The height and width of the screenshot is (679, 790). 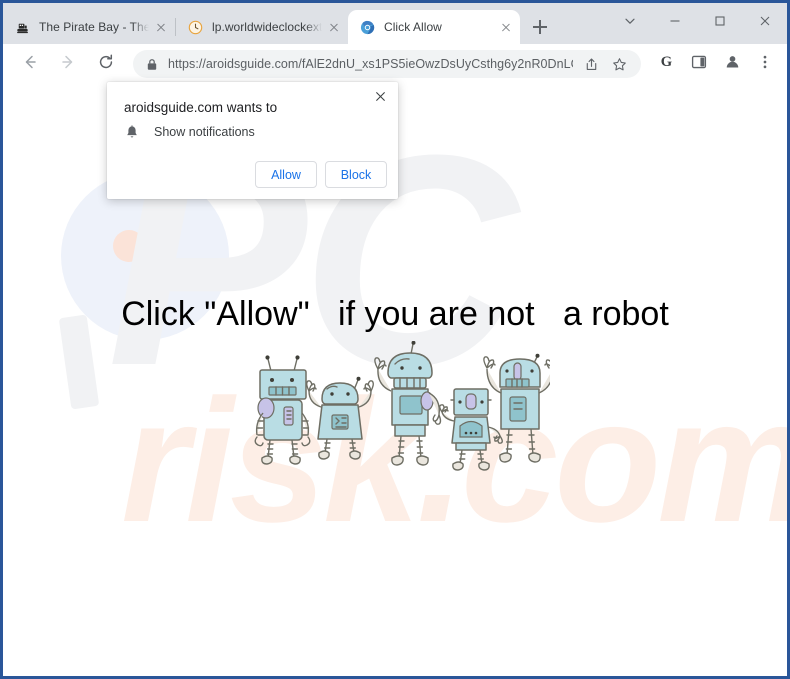 I want to click on star-icon, so click(x=619, y=64).